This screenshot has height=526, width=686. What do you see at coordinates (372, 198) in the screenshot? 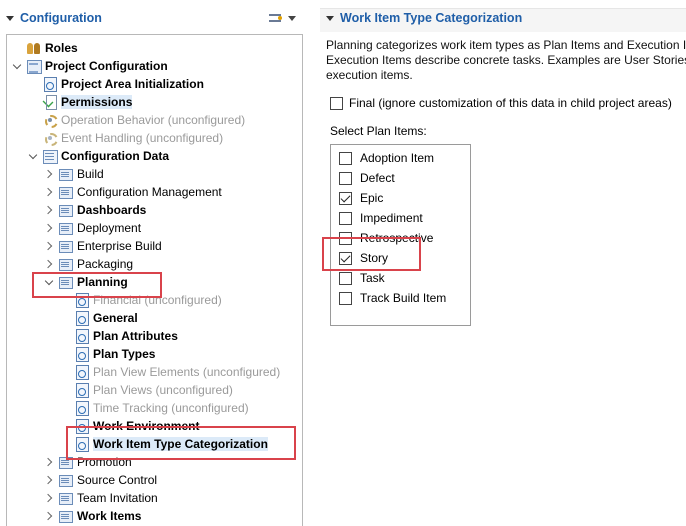
I see `plan-item-label: Epic` at bounding box center [372, 198].